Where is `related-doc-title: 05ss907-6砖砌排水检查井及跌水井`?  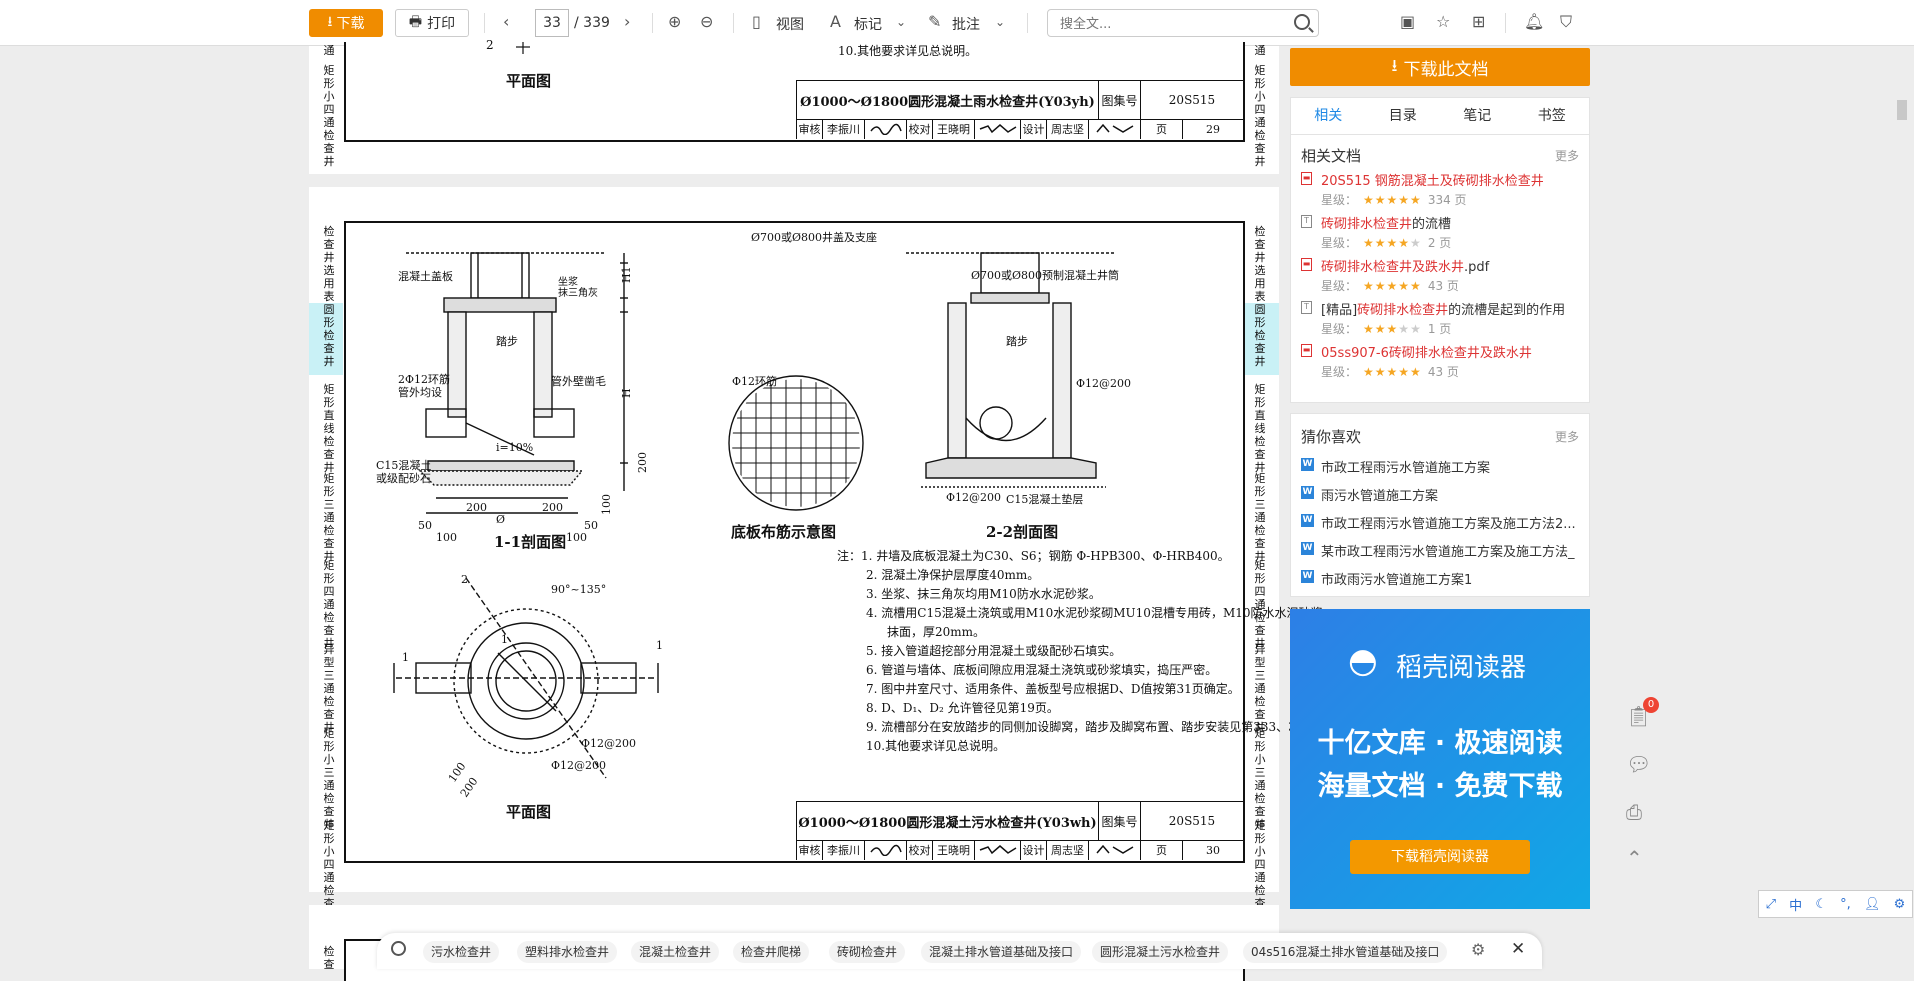 related-doc-title: 05ss907-6砖砌排水检查井及跌水井 is located at coordinates (1452, 351).